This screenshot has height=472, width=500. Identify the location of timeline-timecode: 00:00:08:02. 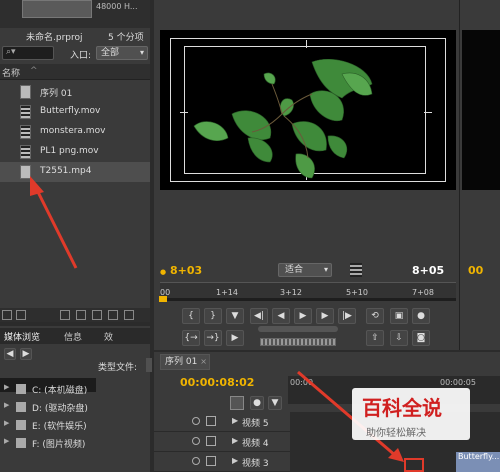
(217, 382).